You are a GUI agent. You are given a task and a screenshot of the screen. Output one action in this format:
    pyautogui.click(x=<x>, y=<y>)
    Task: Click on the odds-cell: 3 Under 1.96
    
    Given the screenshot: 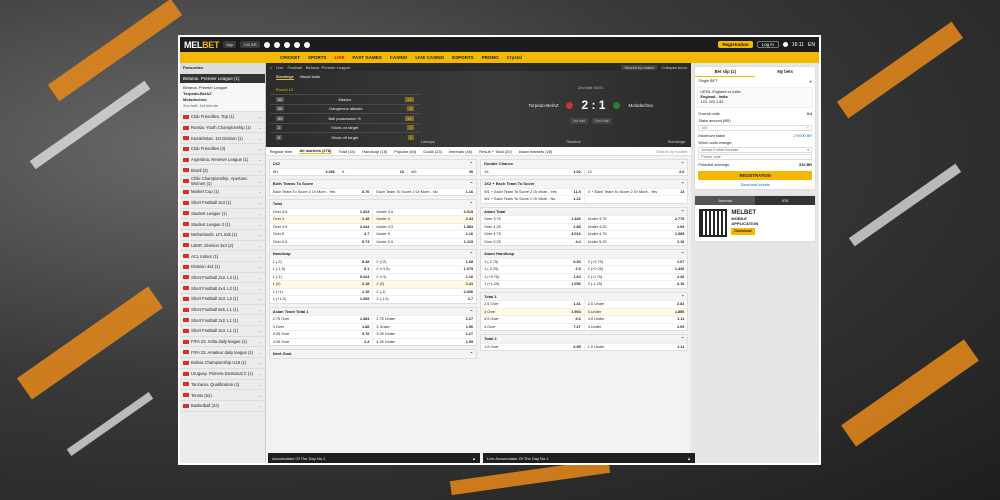 What is the action you would take?
    pyautogui.click(x=424, y=327)
    